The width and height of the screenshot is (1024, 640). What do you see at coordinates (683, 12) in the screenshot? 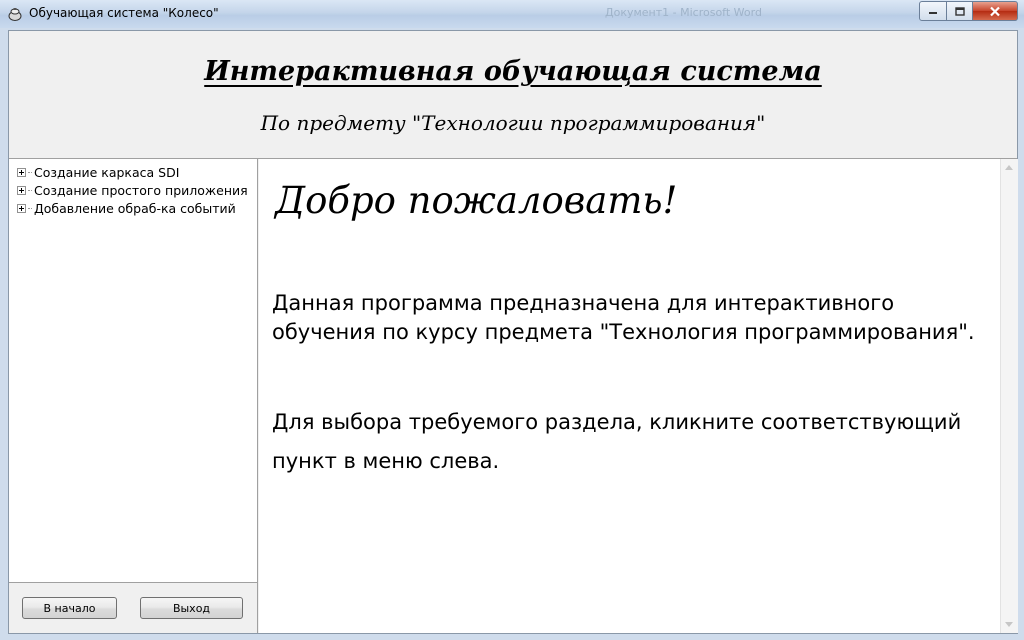
I see `background-window-title: Документ1 - Microsoft Word` at bounding box center [683, 12].